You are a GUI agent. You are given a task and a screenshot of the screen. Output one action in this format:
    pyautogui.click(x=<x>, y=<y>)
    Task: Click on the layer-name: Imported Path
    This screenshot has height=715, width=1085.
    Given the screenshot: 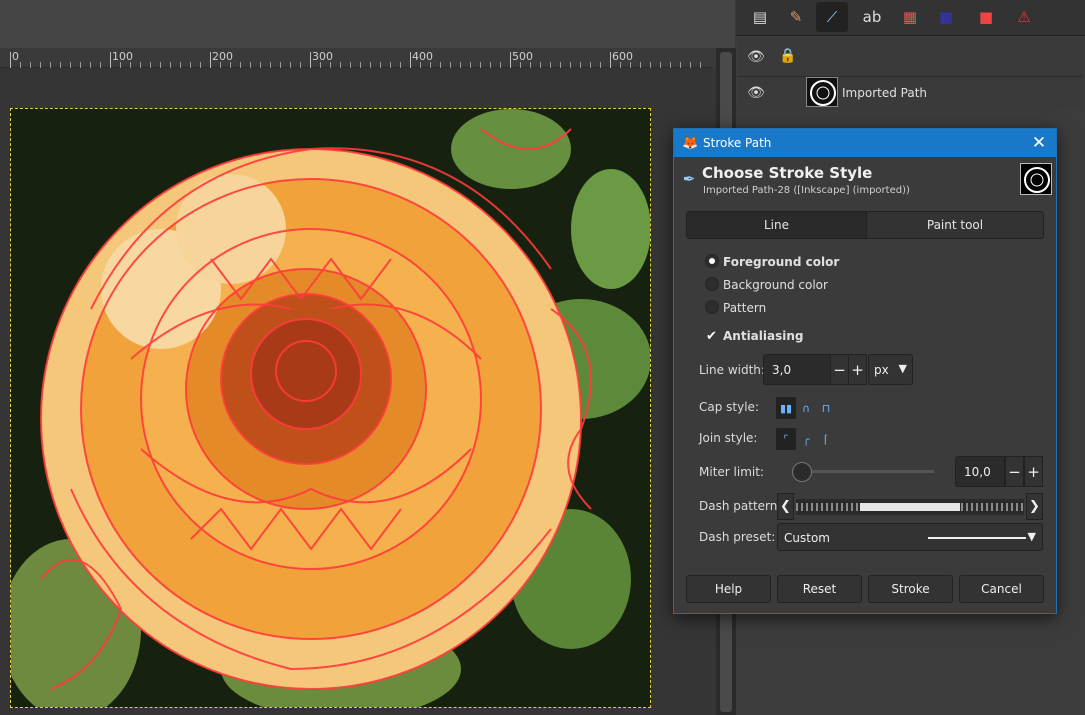 What is the action you would take?
    pyautogui.click(x=885, y=93)
    